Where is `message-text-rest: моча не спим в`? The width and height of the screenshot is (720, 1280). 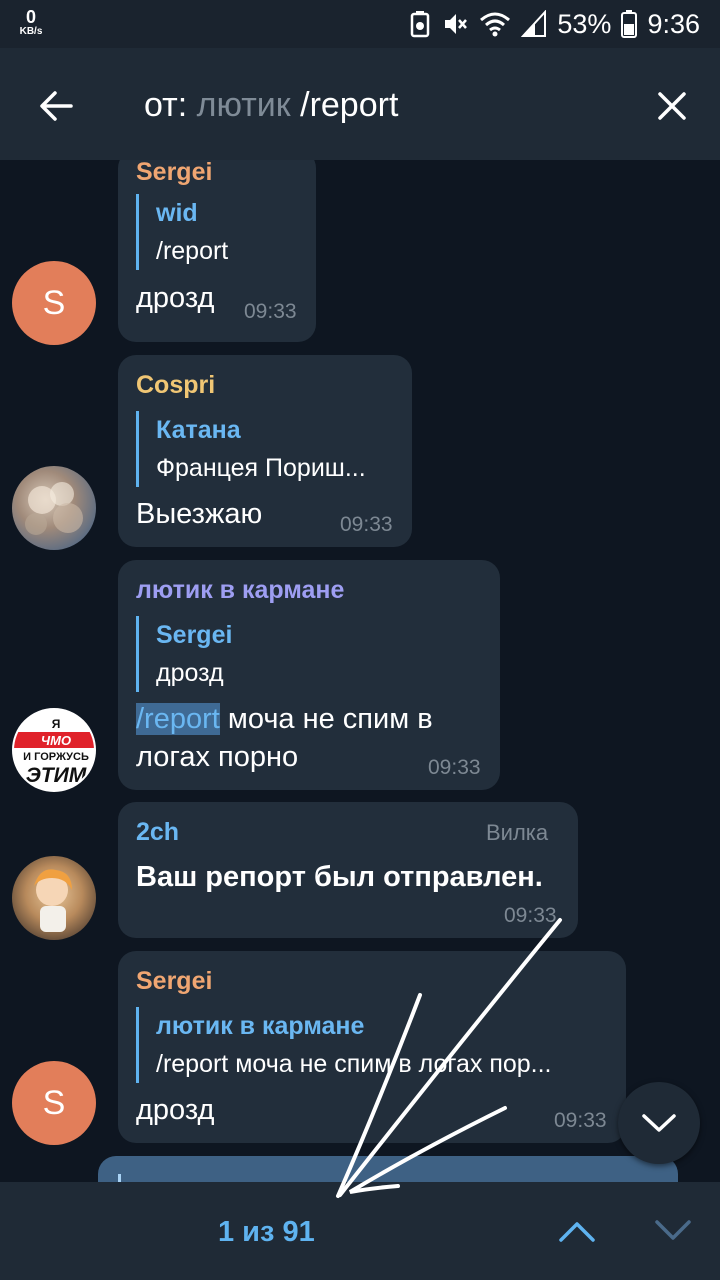 message-text-rest: моча не спим в is located at coordinates (326, 719).